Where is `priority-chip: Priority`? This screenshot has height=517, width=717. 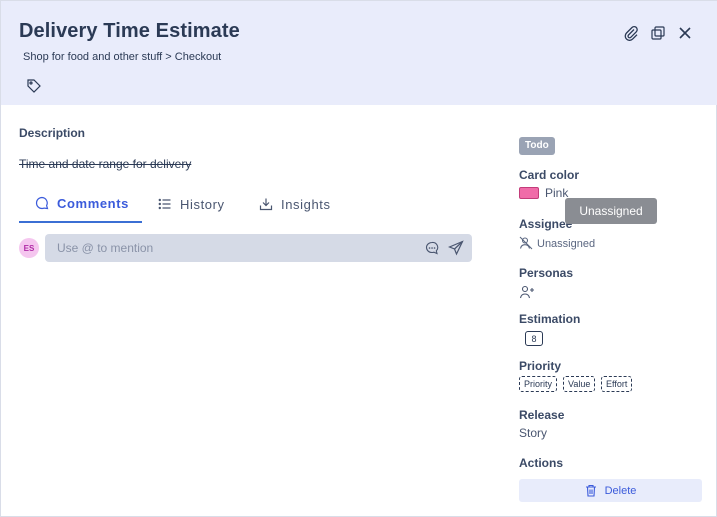
priority-chip: Priority is located at coordinates (538, 384).